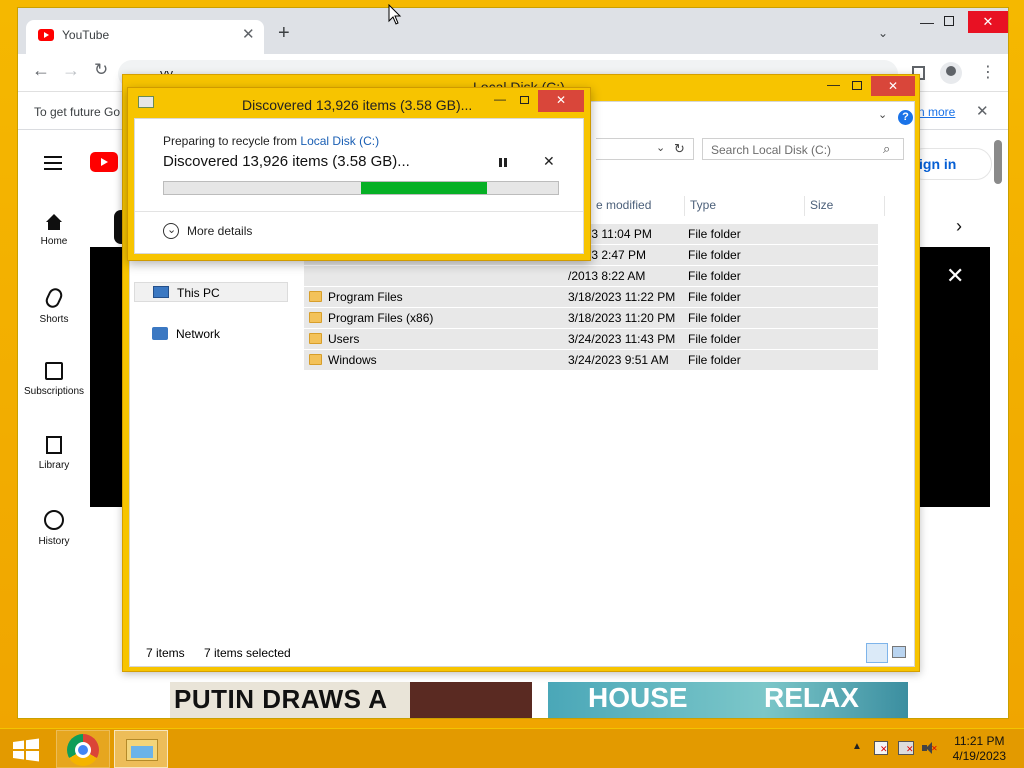 Image resolution: width=1024 pixels, height=768 pixels. I want to click on sidebar-item-label: Subscriptions, so click(54, 391).